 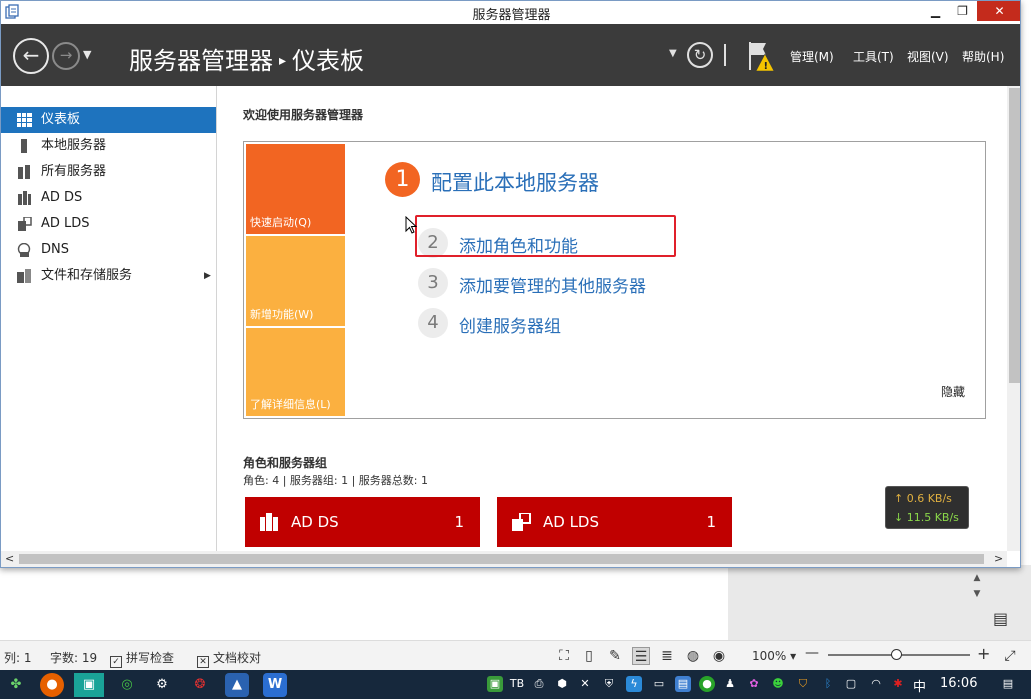 I want to click on zoom-slider-thumb, so click(x=896, y=654).